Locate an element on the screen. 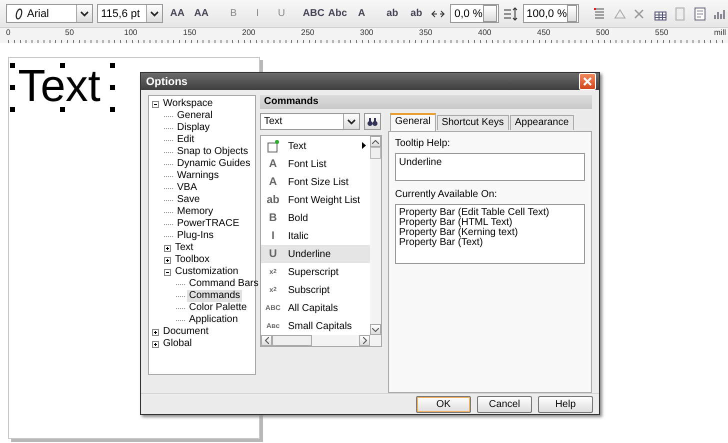 This screenshot has width=728, height=443. ruler-unit: mill is located at coordinates (720, 33).